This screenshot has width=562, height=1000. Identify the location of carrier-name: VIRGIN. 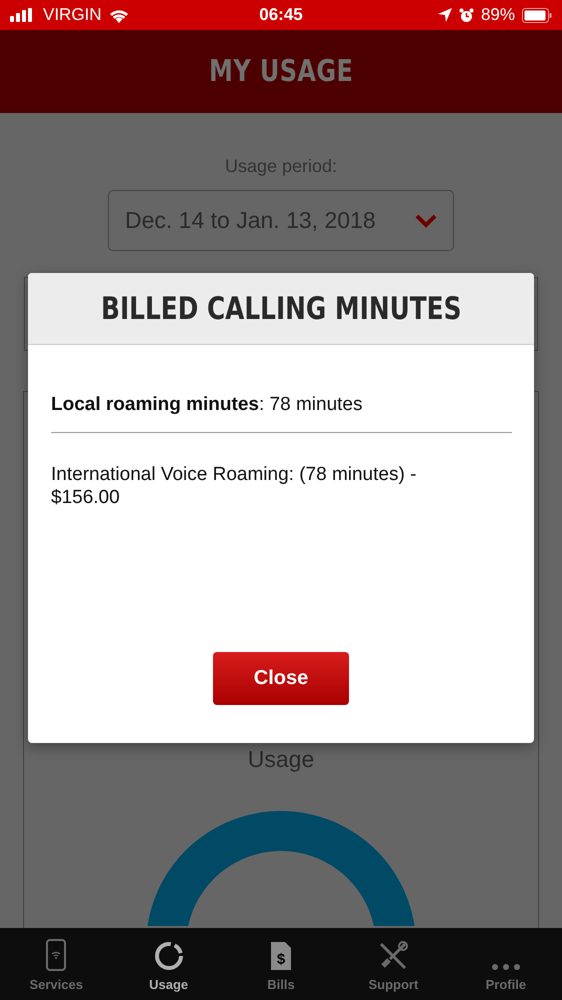
(72, 15).